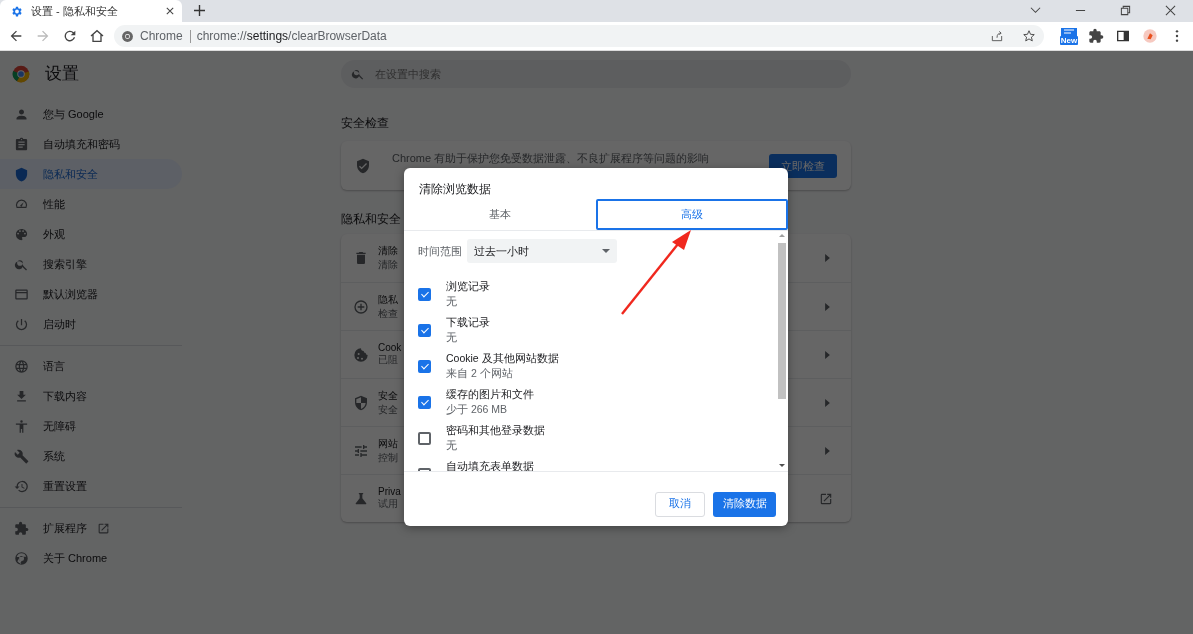 This screenshot has height=634, width=1193. Describe the element at coordinates (388, 443) in the screenshot. I see `row-title: 网站` at that location.